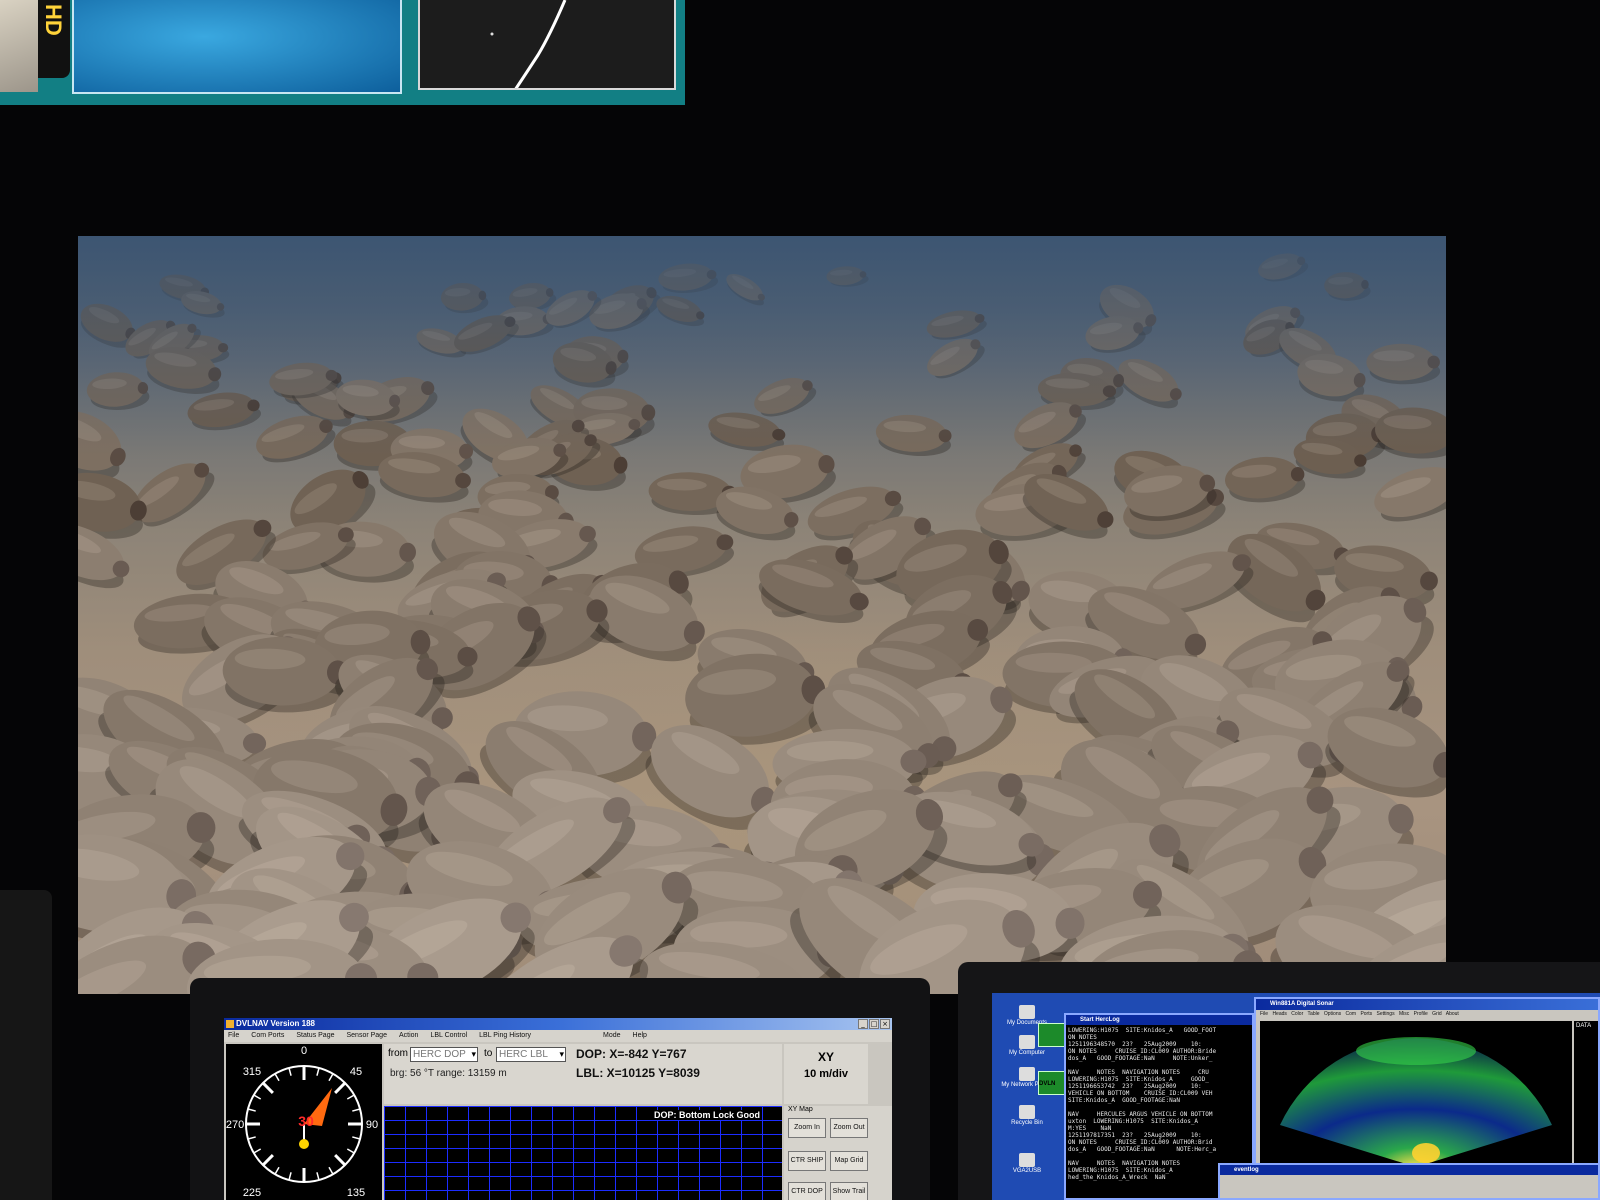  I want to click on sonar-display, so click(1416, 1094).